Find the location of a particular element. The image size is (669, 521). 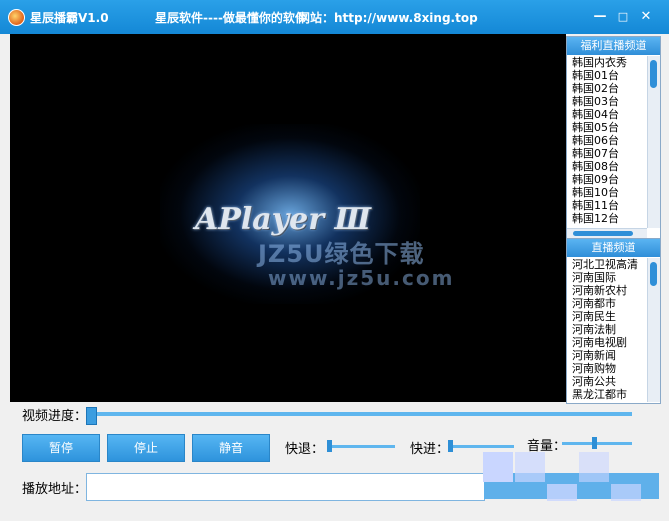

list-item: 韩国07台 is located at coordinates (606, 153).